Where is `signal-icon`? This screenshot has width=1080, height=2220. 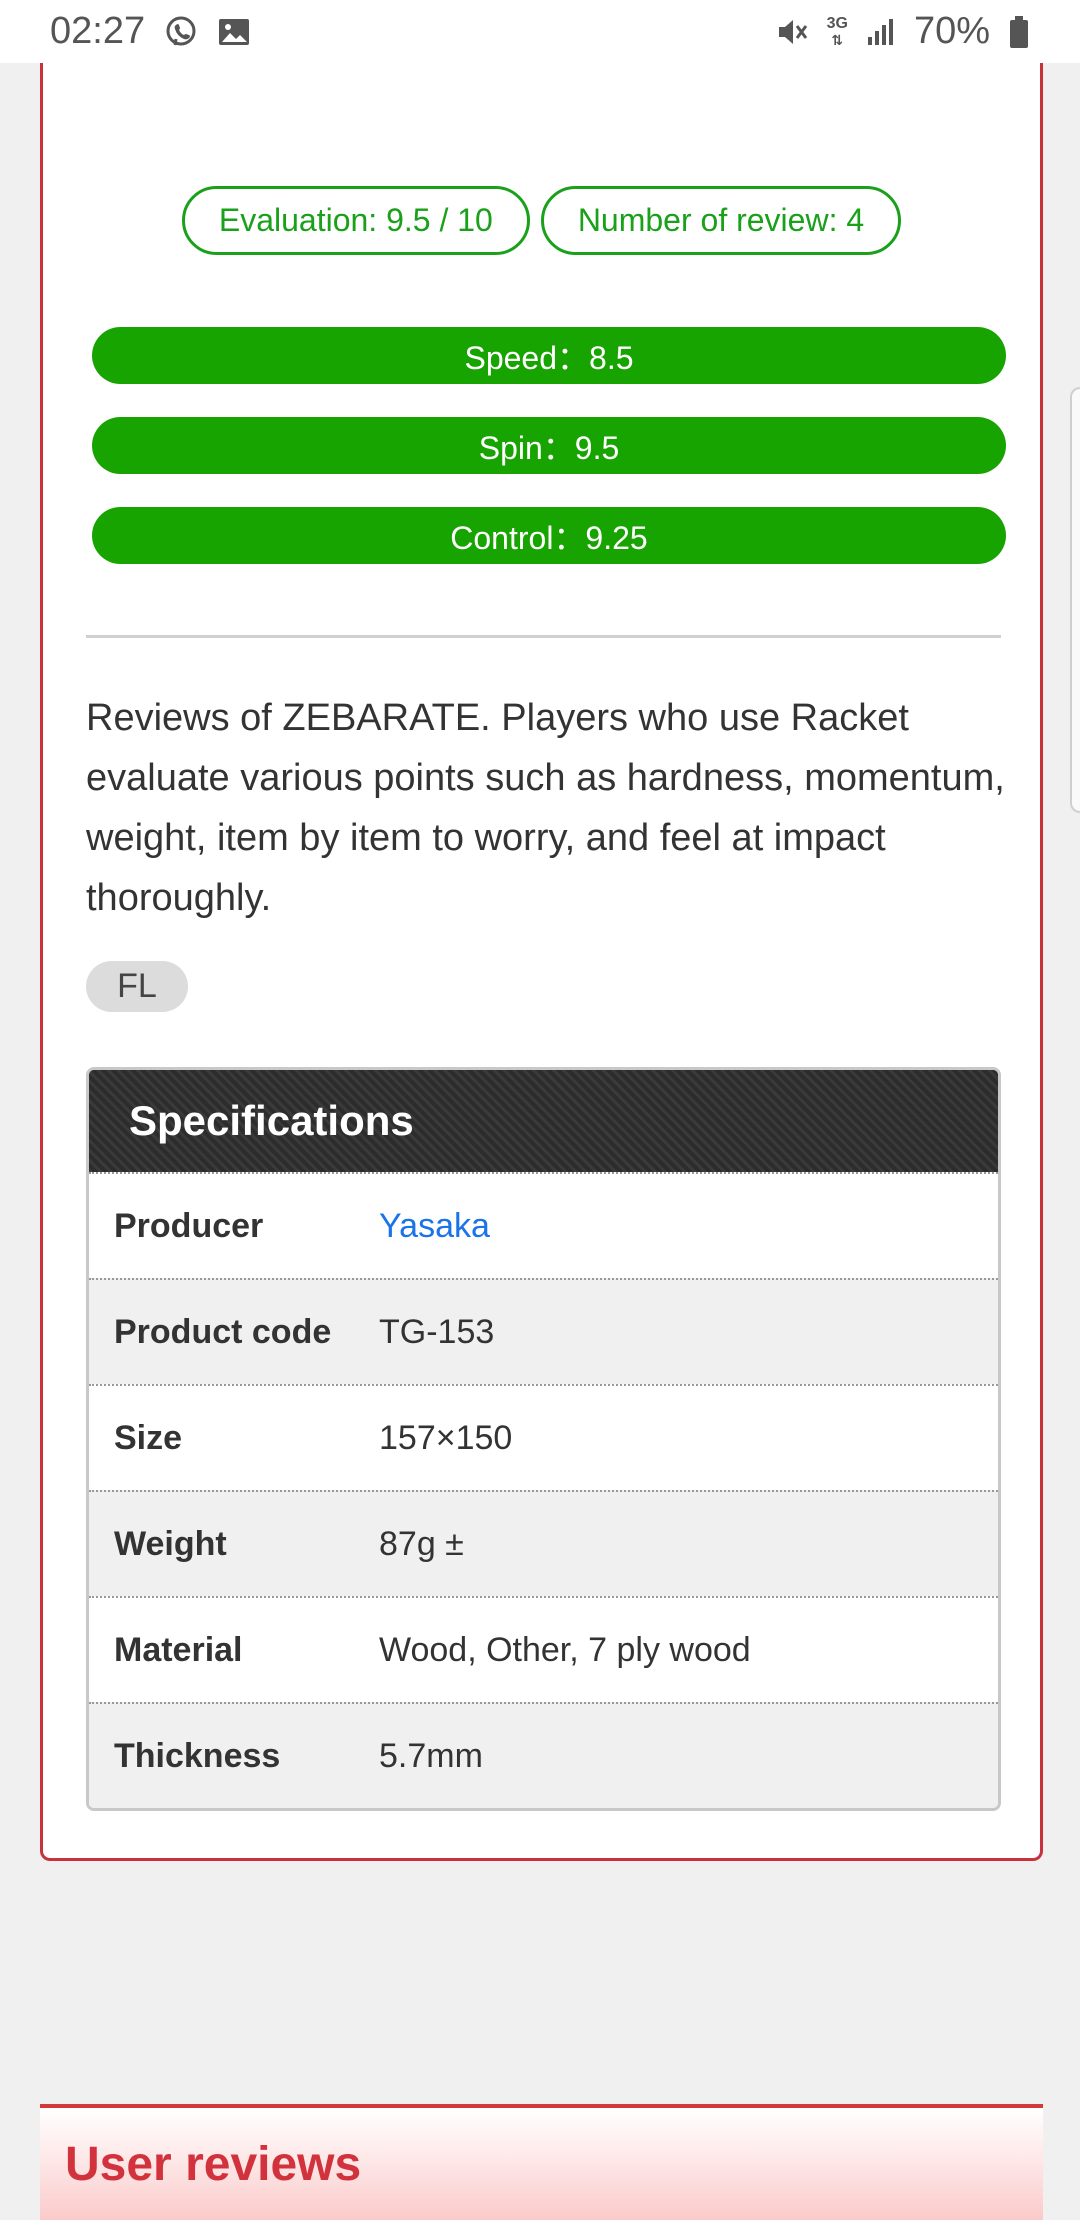
signal-icon is located at coordinates (881, 32).